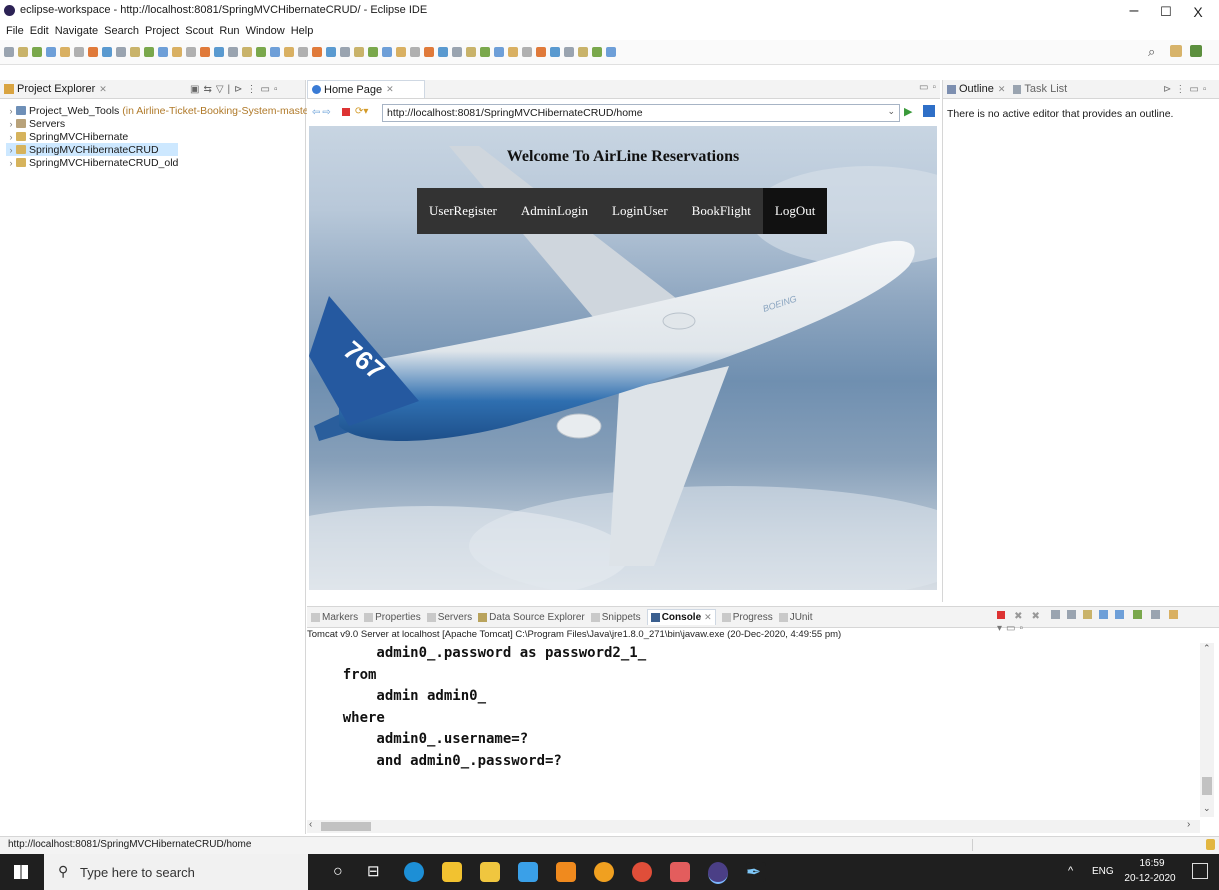 The width and height of the screenshot is (1219, 890). Describe the element at coordinates (604, 872) in the screenshot. I see `firefox-icon` at that location.